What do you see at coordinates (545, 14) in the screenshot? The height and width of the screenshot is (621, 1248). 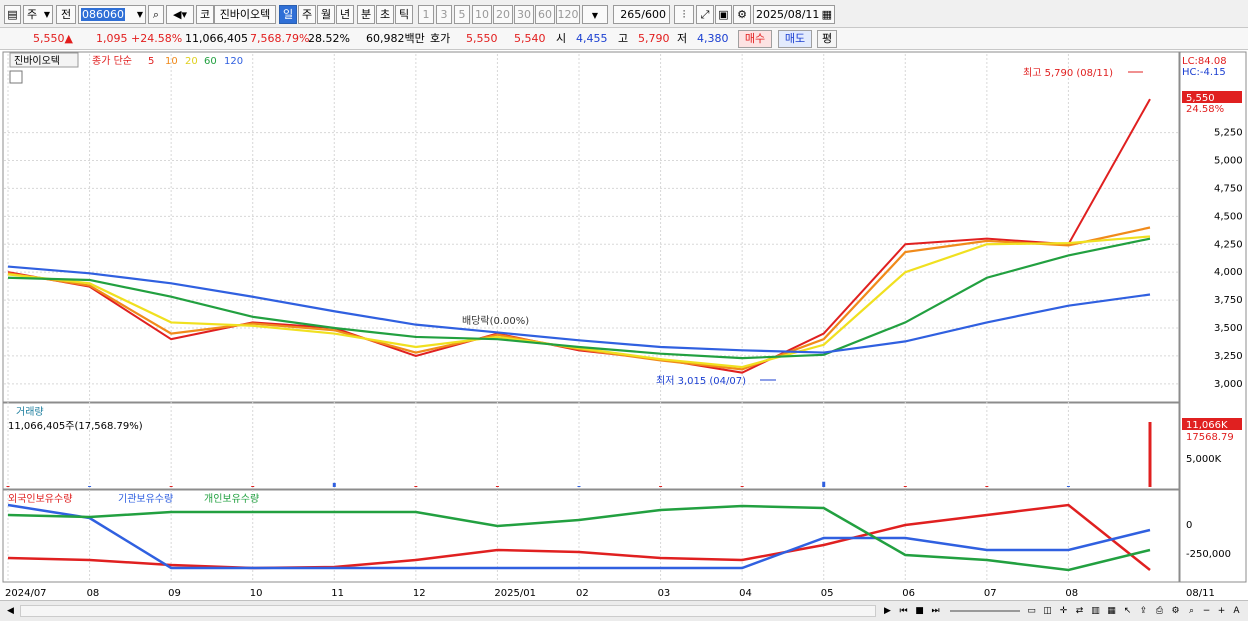 I see `interval-60: 60` at bounding box center [545, 14].